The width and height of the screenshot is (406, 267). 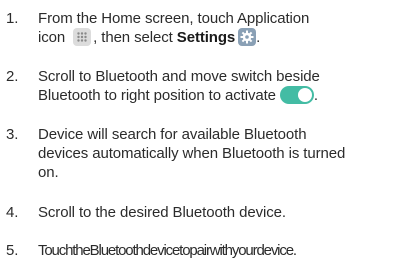 What do you see at coordinates (304, 95) in the screenshot?
I see `toggle-knob` at bounding box center [304, 95].